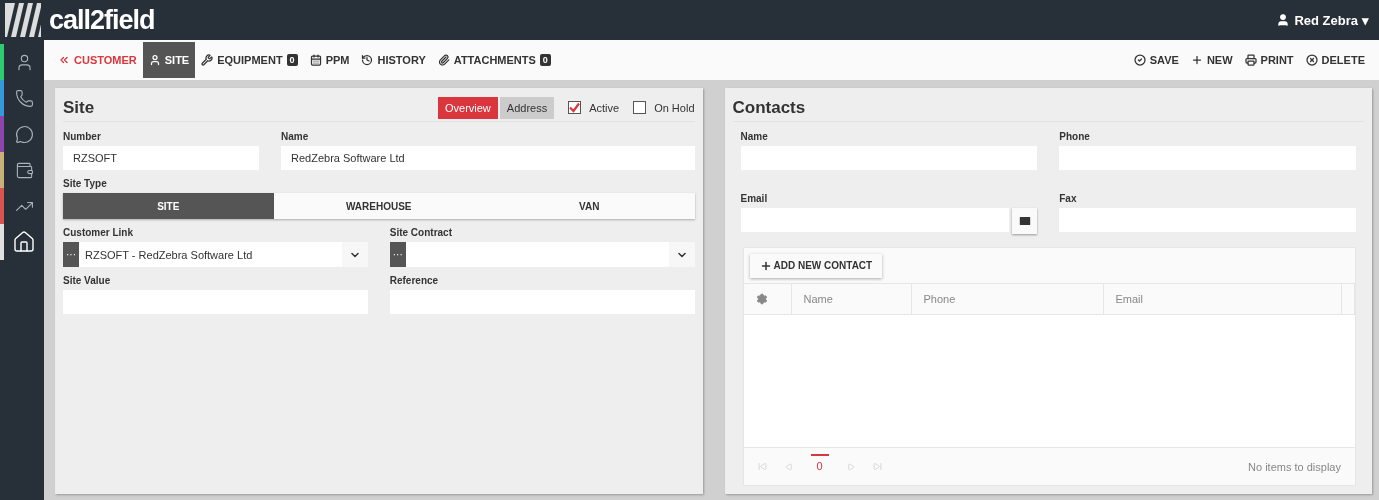  Describe the element at coordinates (161, 158) in the screenshot. I see `input-field: RZSOFT` at that location.